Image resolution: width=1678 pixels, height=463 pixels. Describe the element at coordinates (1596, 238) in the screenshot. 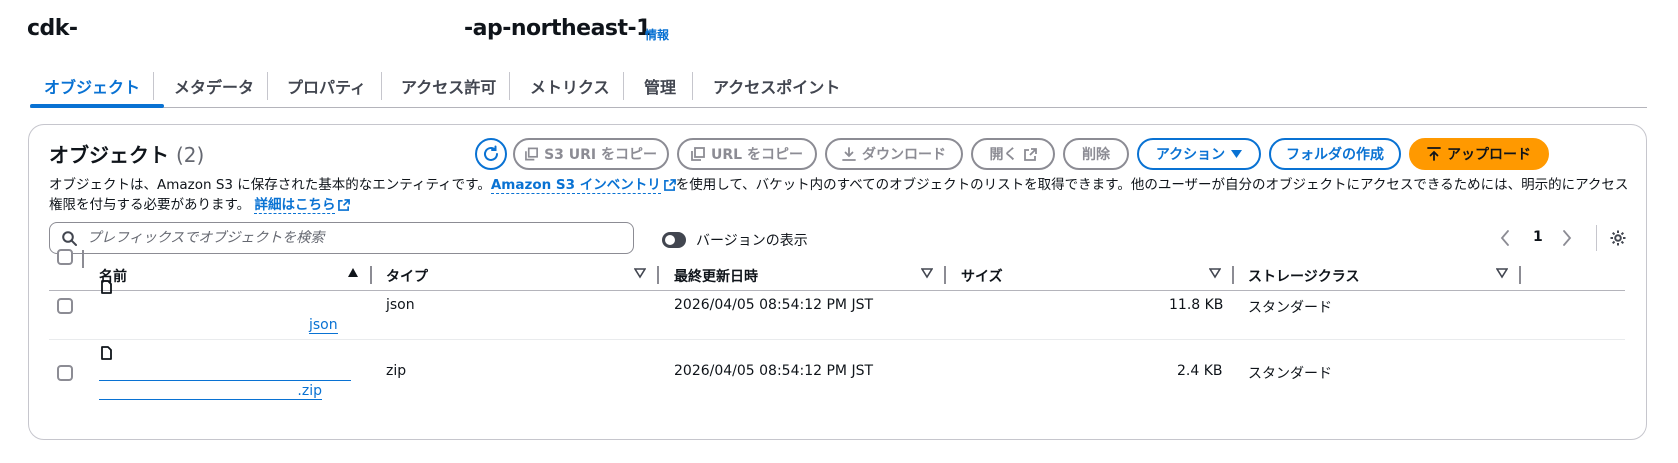

I see `pagination-separator` at that location.